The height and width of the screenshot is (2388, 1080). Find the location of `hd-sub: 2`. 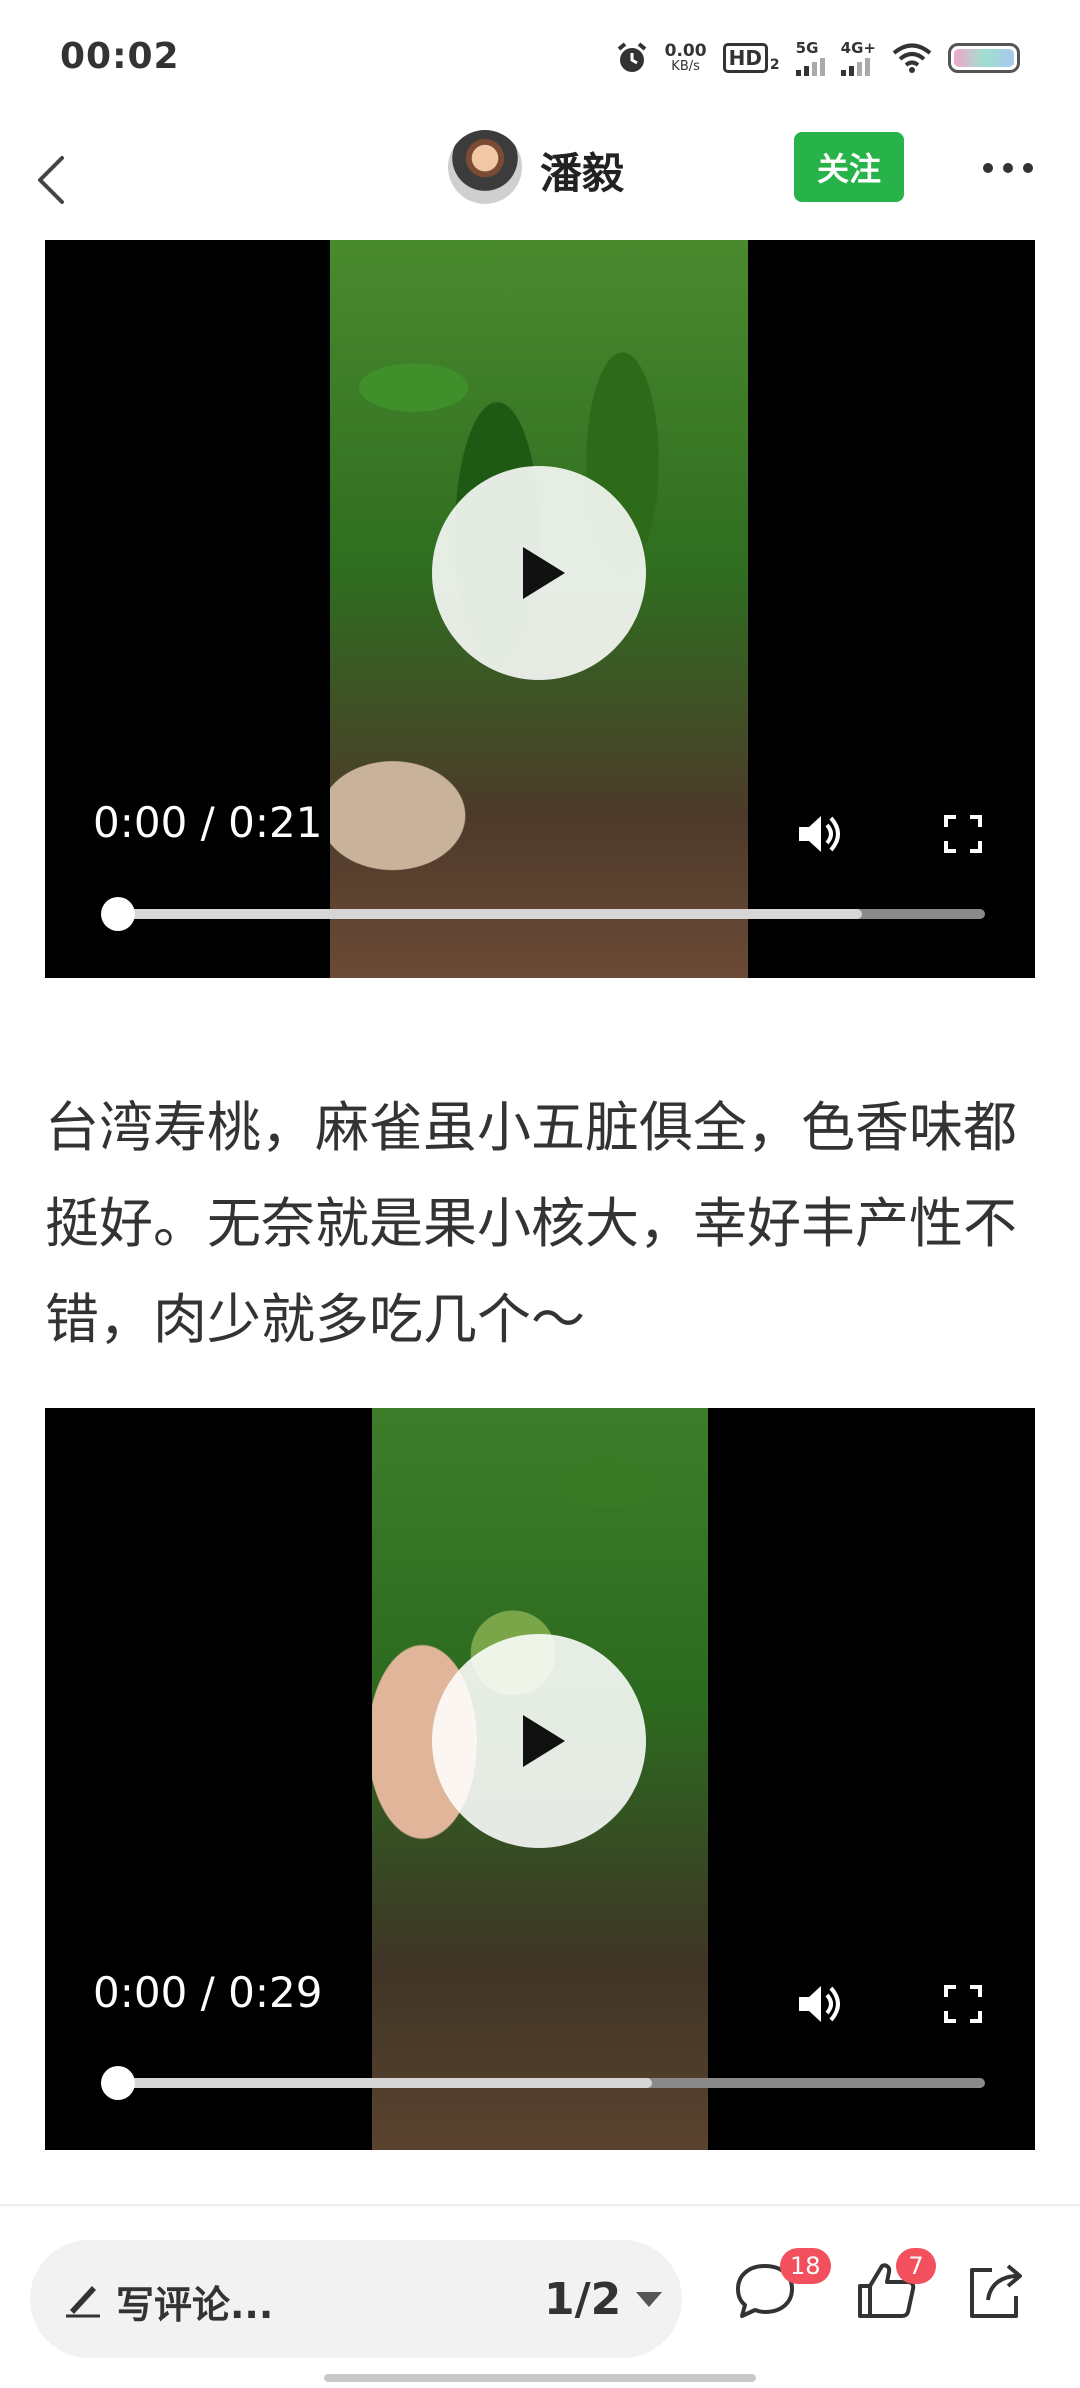

hd-sub: 2 is located at coordinates (774, 65).